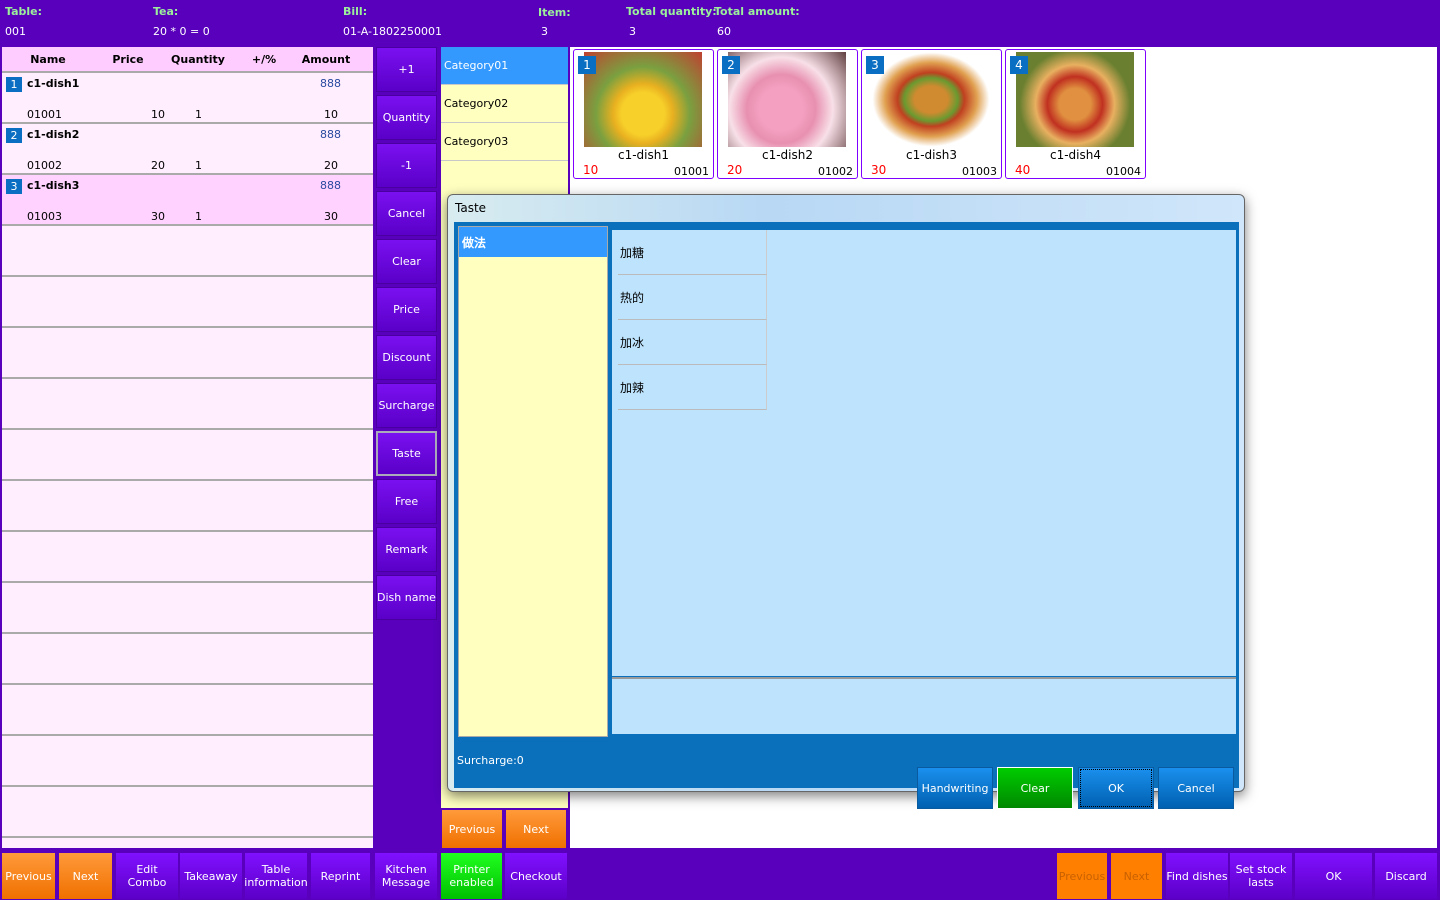 The image size is (1440, 900). I want to click on function-clear-button: Clear, so click(406, 261).